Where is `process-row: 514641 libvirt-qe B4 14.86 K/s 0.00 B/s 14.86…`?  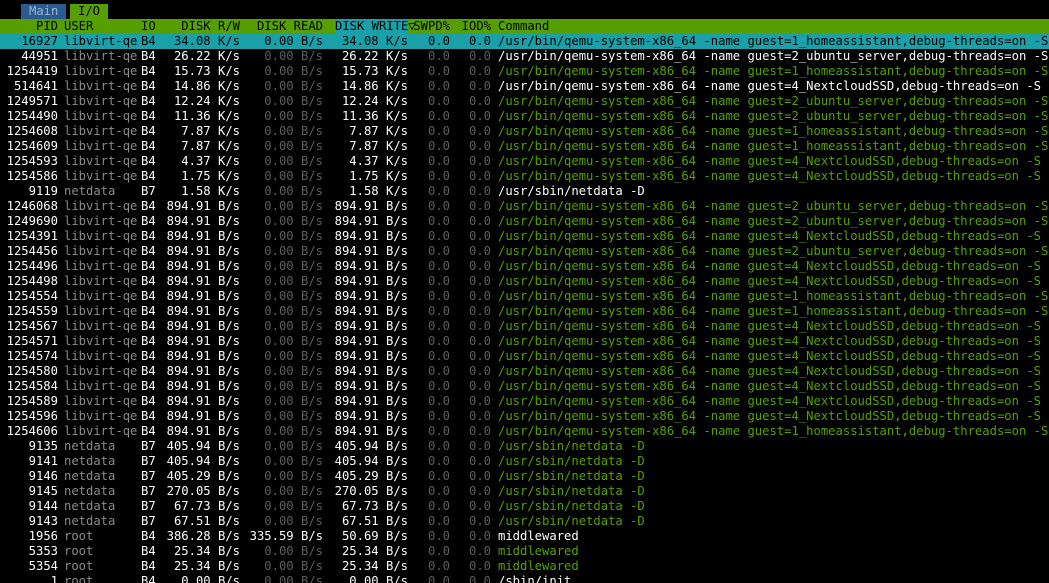 process-row: 514641 libvirt-qe B4 14.86 K/s 0.00 B/s 14.86… is located at coordinates (524, 86).